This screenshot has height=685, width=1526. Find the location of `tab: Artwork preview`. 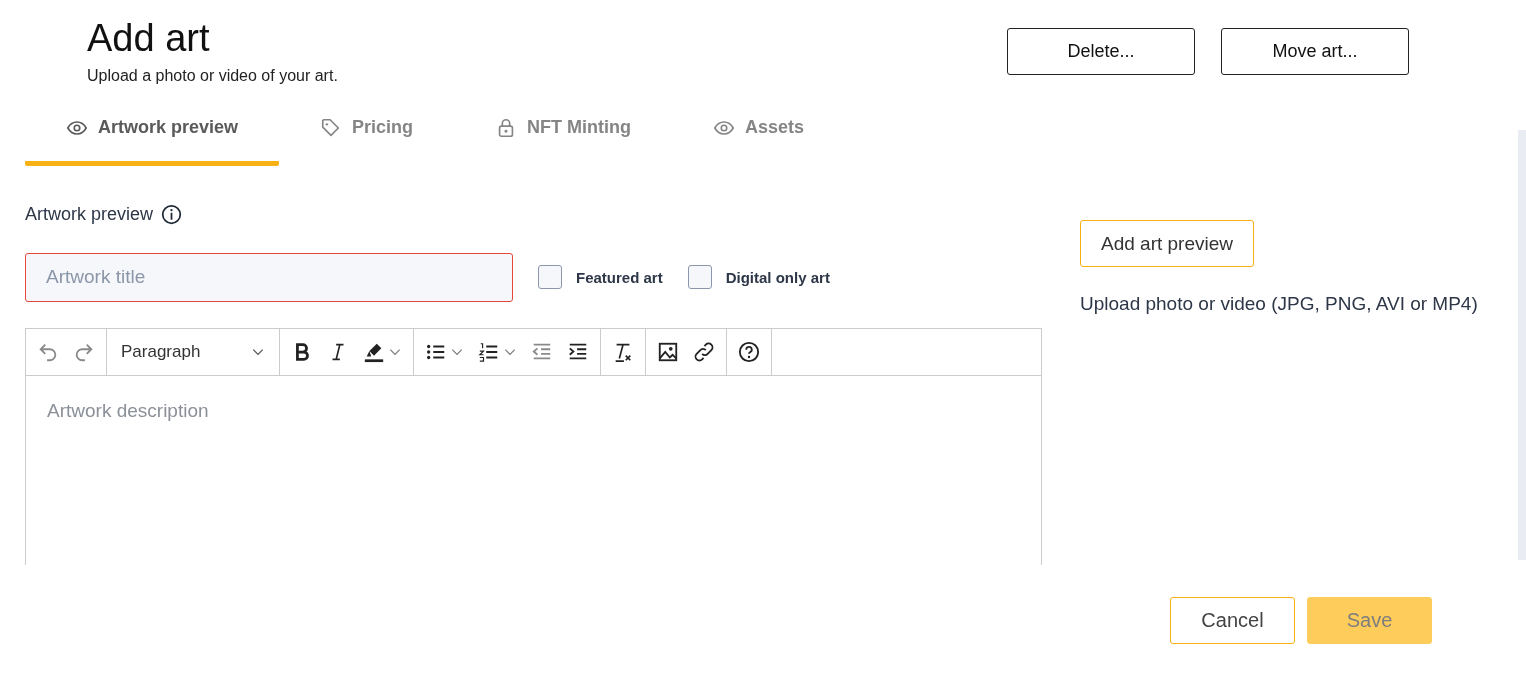

tab: Artwork preview is located at coordinates (152, 133).